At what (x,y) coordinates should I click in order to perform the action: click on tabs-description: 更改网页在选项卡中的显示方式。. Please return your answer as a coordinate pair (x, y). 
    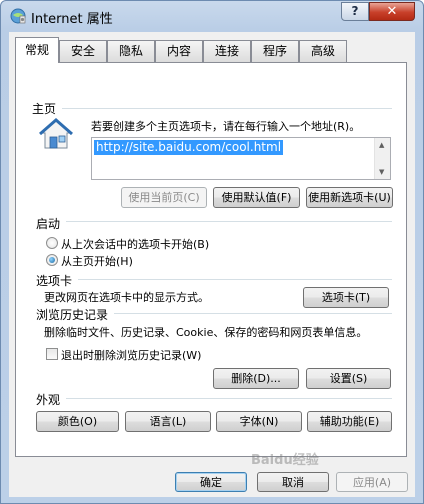
    Looking at the image, I should click on (126, 297).